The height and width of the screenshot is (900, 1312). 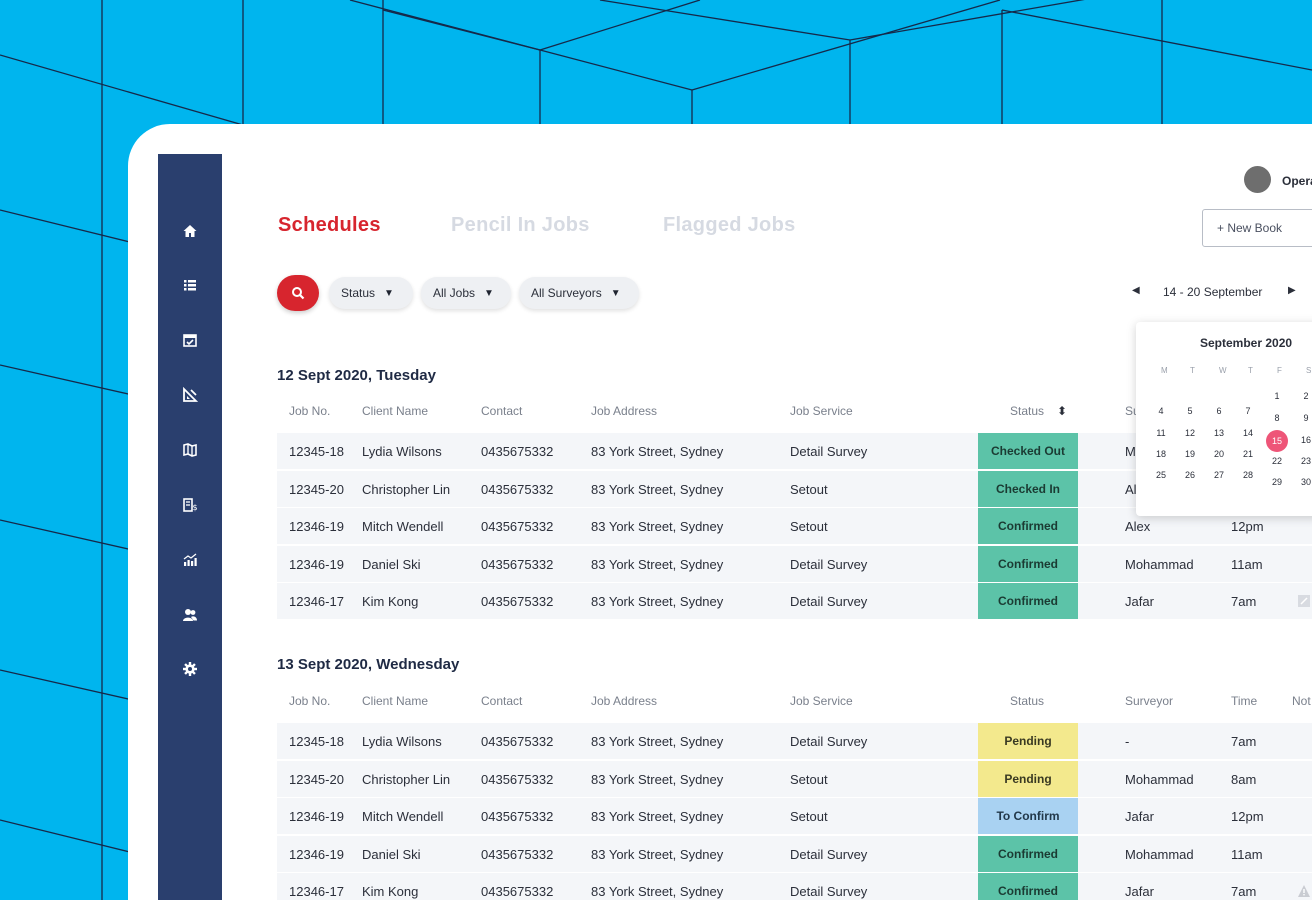 What do you see at coordinates (1219, 475) in the screenshot?
I see `calendar-day: 27` at bounding box center [1219, 475].